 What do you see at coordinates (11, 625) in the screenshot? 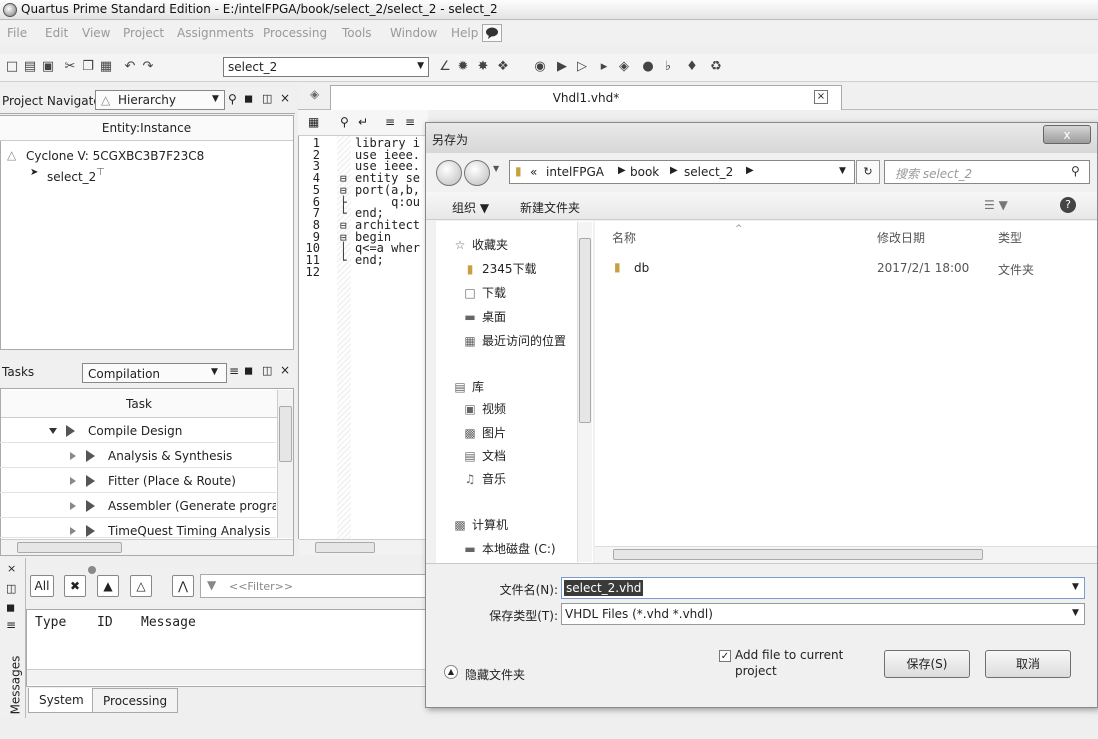
I see `list-icon: ≡` at bounding box center [11, 625].